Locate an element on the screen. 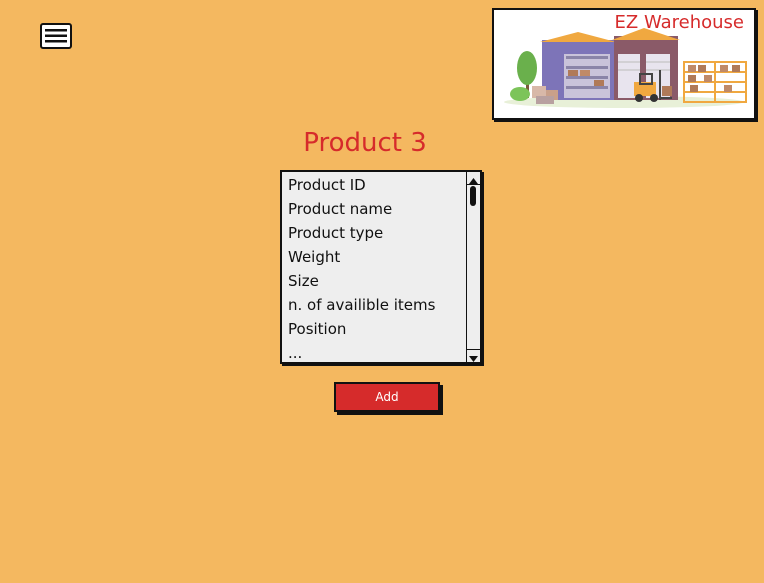  list-item-weight: Weight is located at coordinates (375, 260).